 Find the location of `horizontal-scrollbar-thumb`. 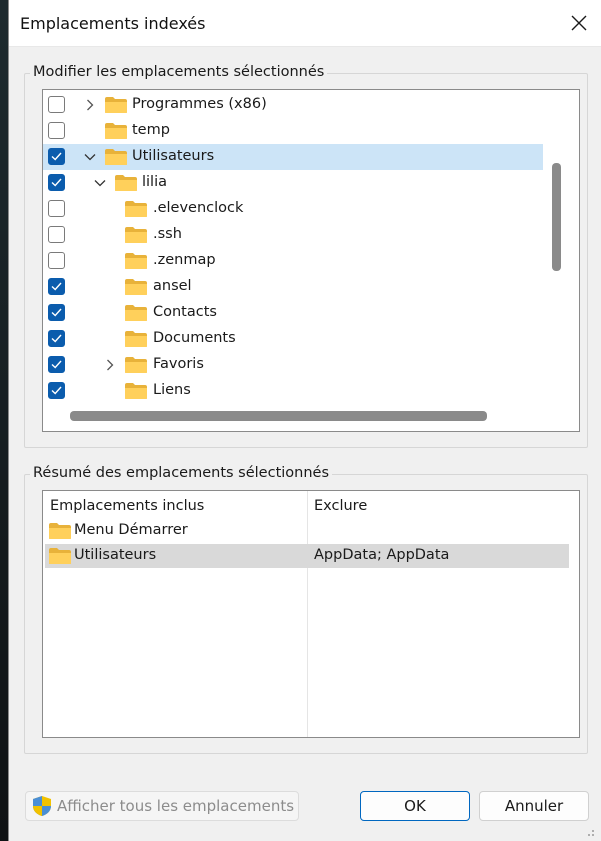

horizontal-scrollbar-thumb is located at coordinates (278, 416).